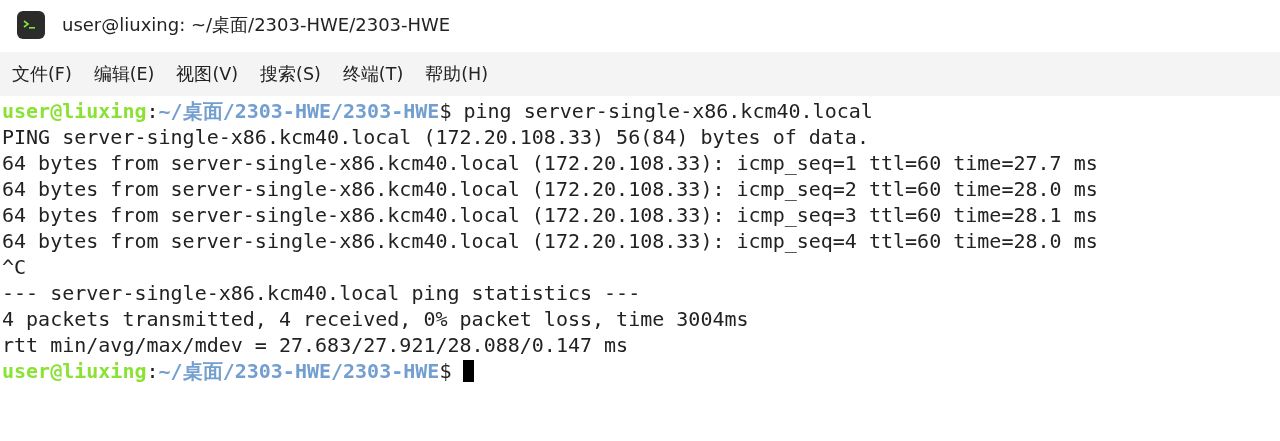  Describe the element at coordinates (207, 74) in the screenshot. I see `menu-item: 视图(V)` at that location.